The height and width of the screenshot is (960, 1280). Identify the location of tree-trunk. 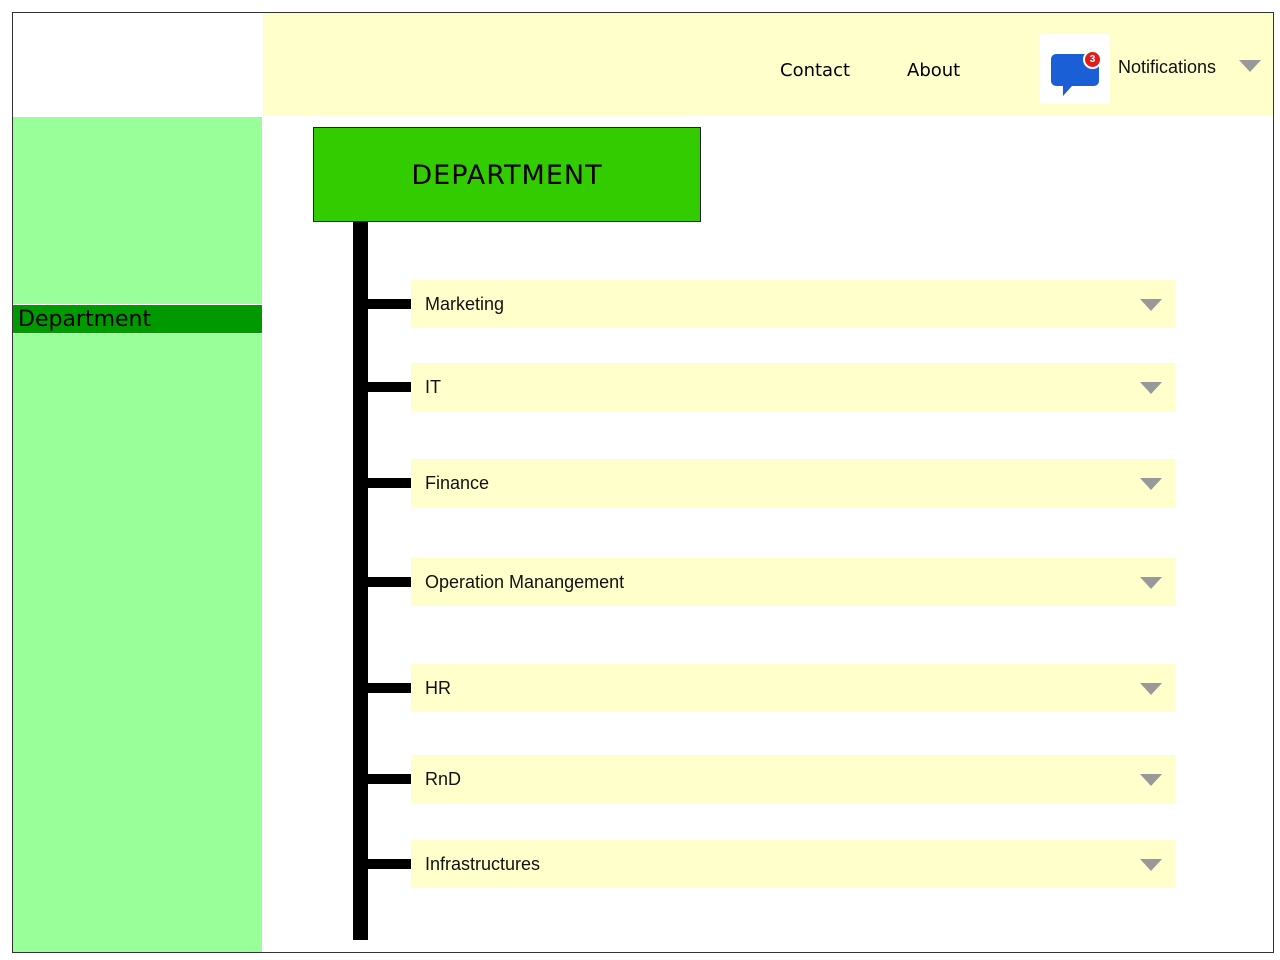
(360, 581).